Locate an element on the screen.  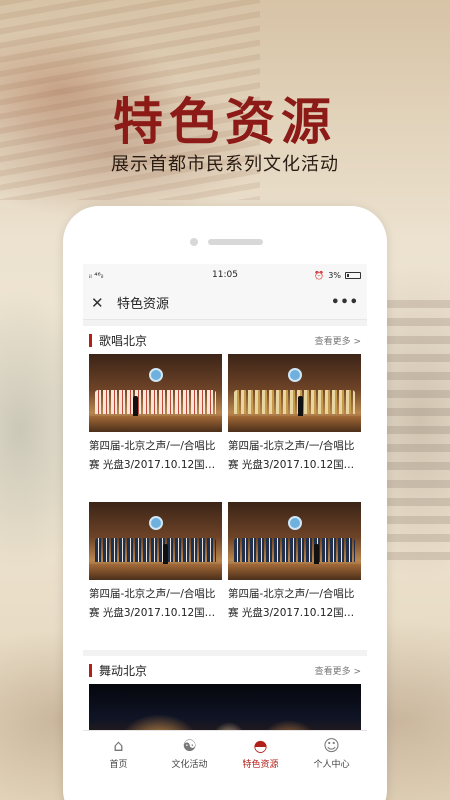
status-time: 11:05 is located at coordinates (225, 275).